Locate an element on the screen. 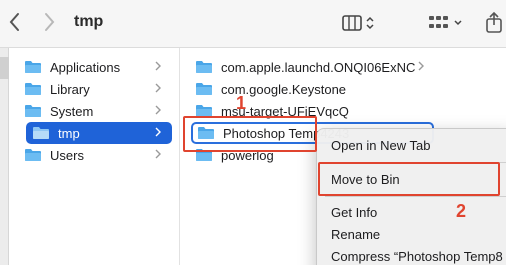 This screenshot has width=506, height=265. annotation-label-2: 2 is located at coordinates (461, 211).